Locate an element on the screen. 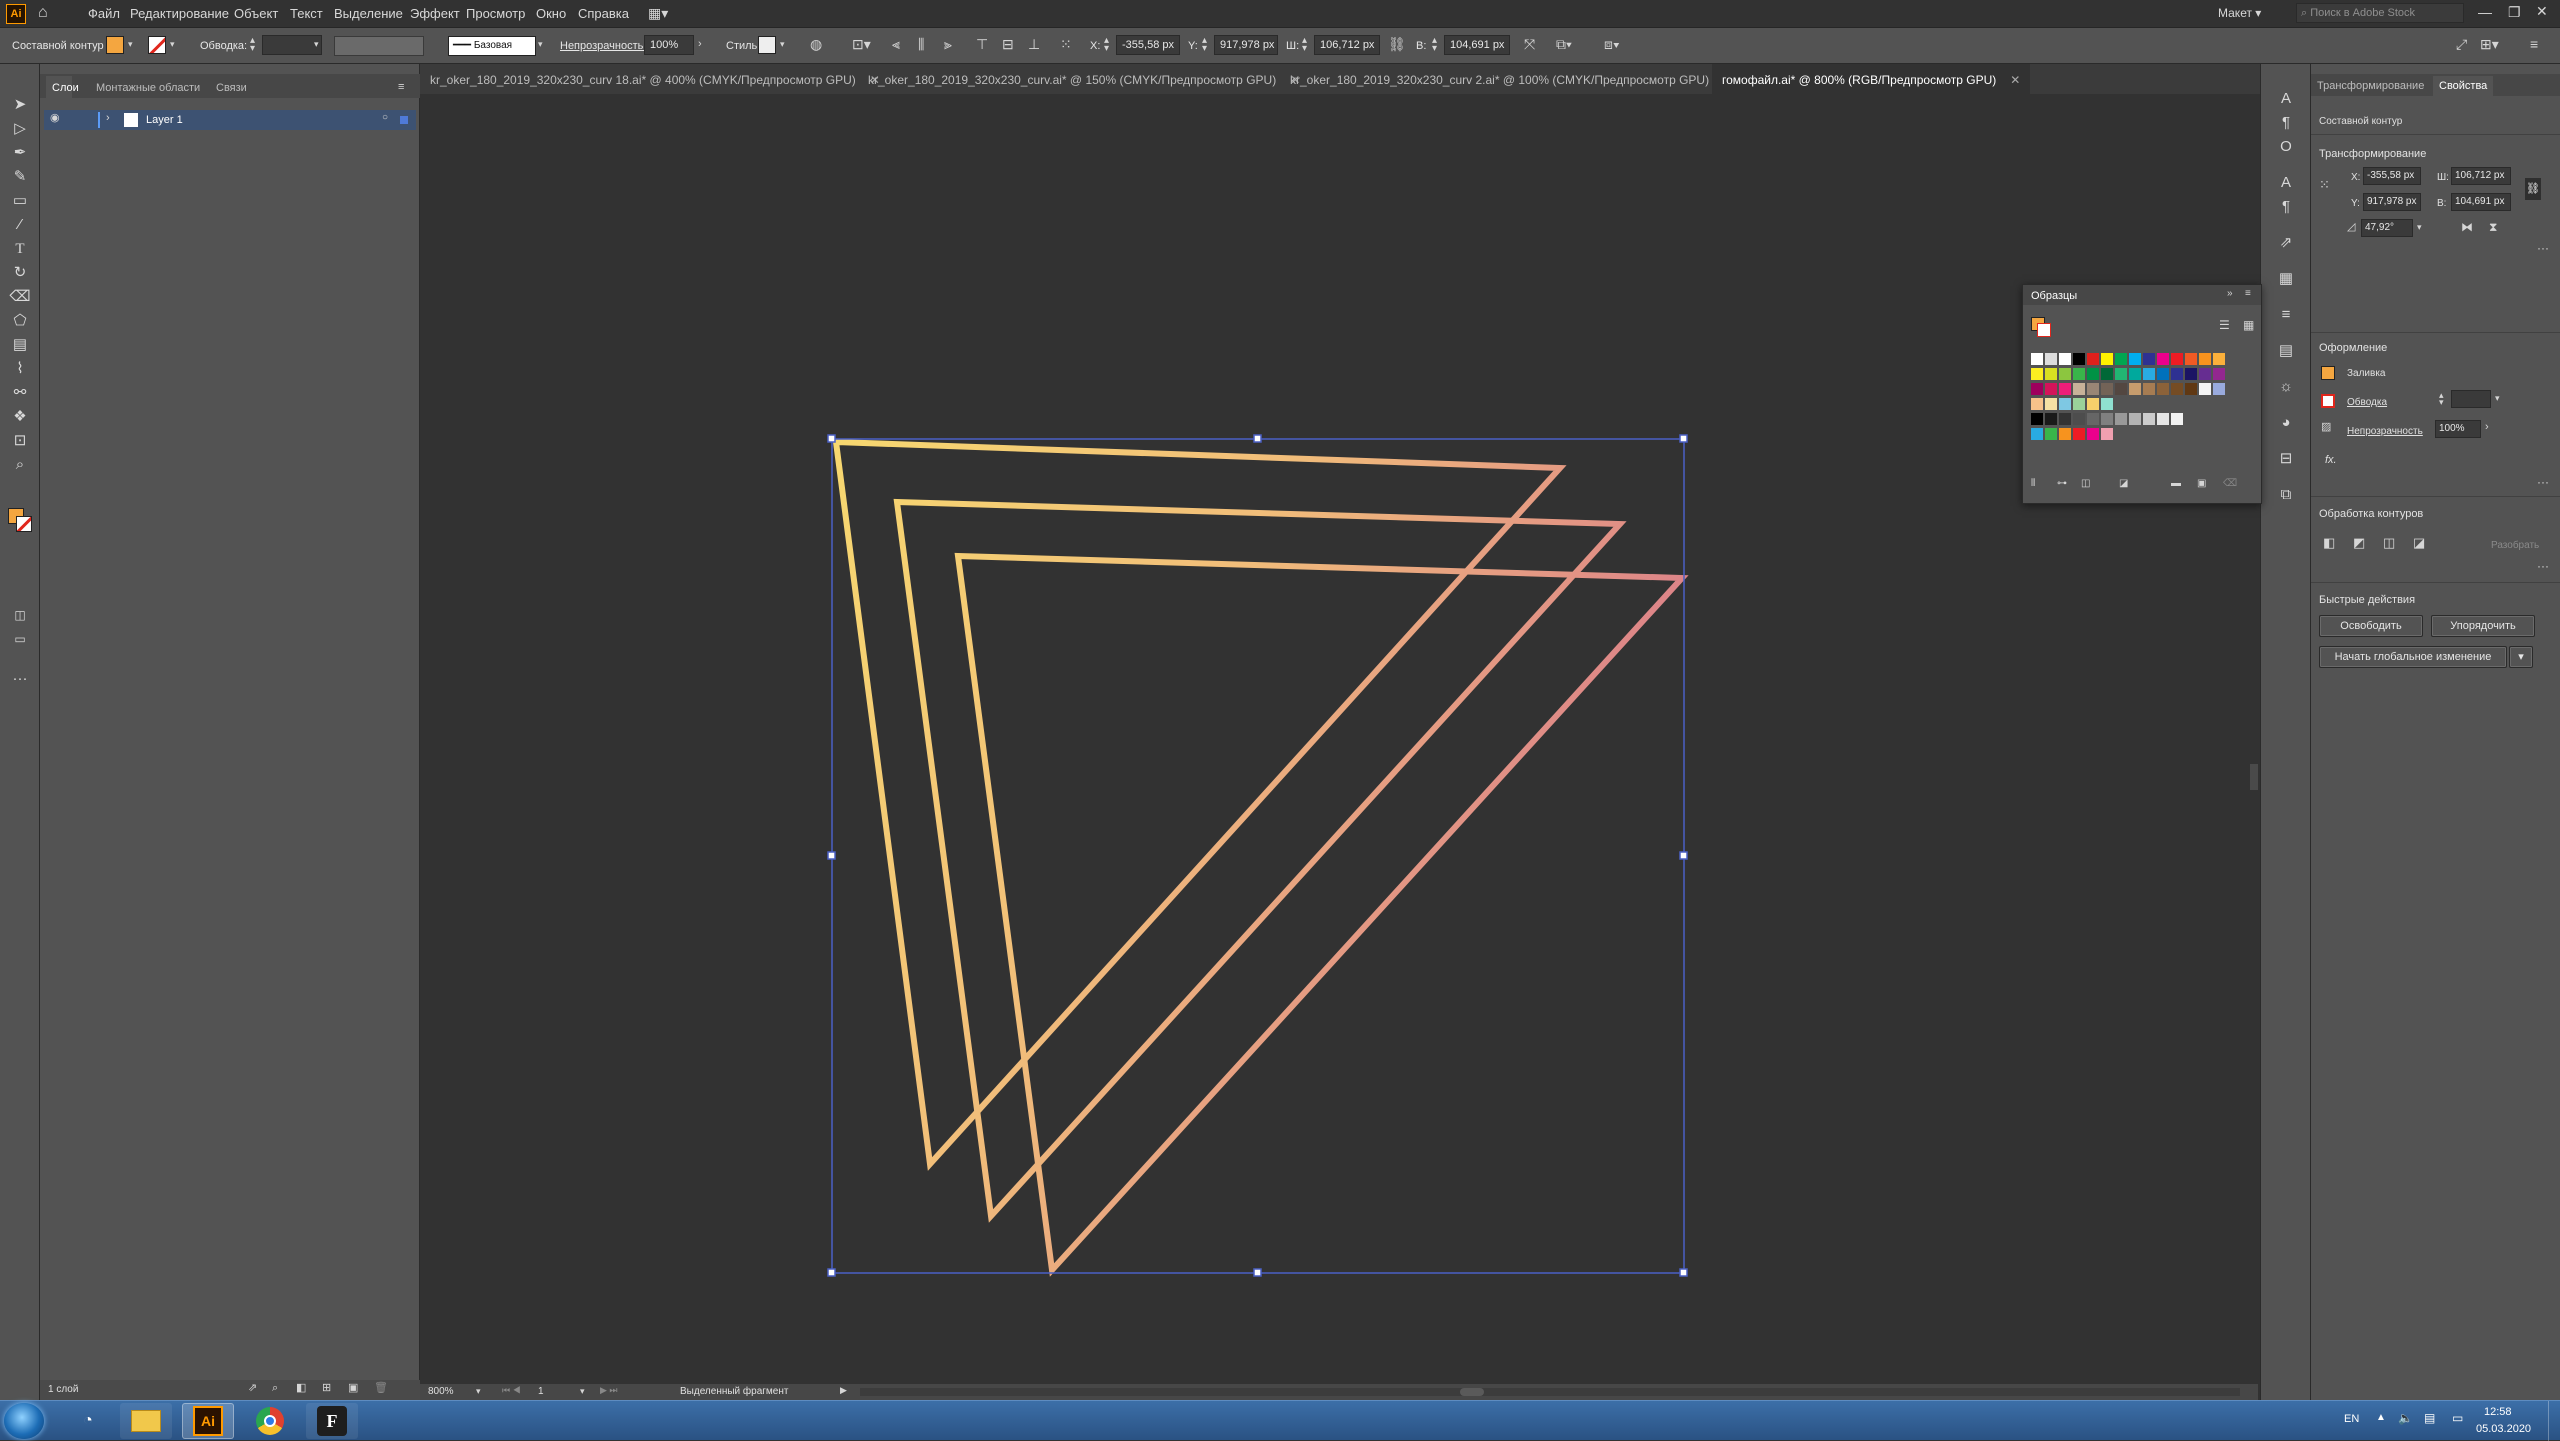 The height and width of the screenshot is (1441, 2560). minus-front-icon: ◩ is located at coordinates (2359, 542).